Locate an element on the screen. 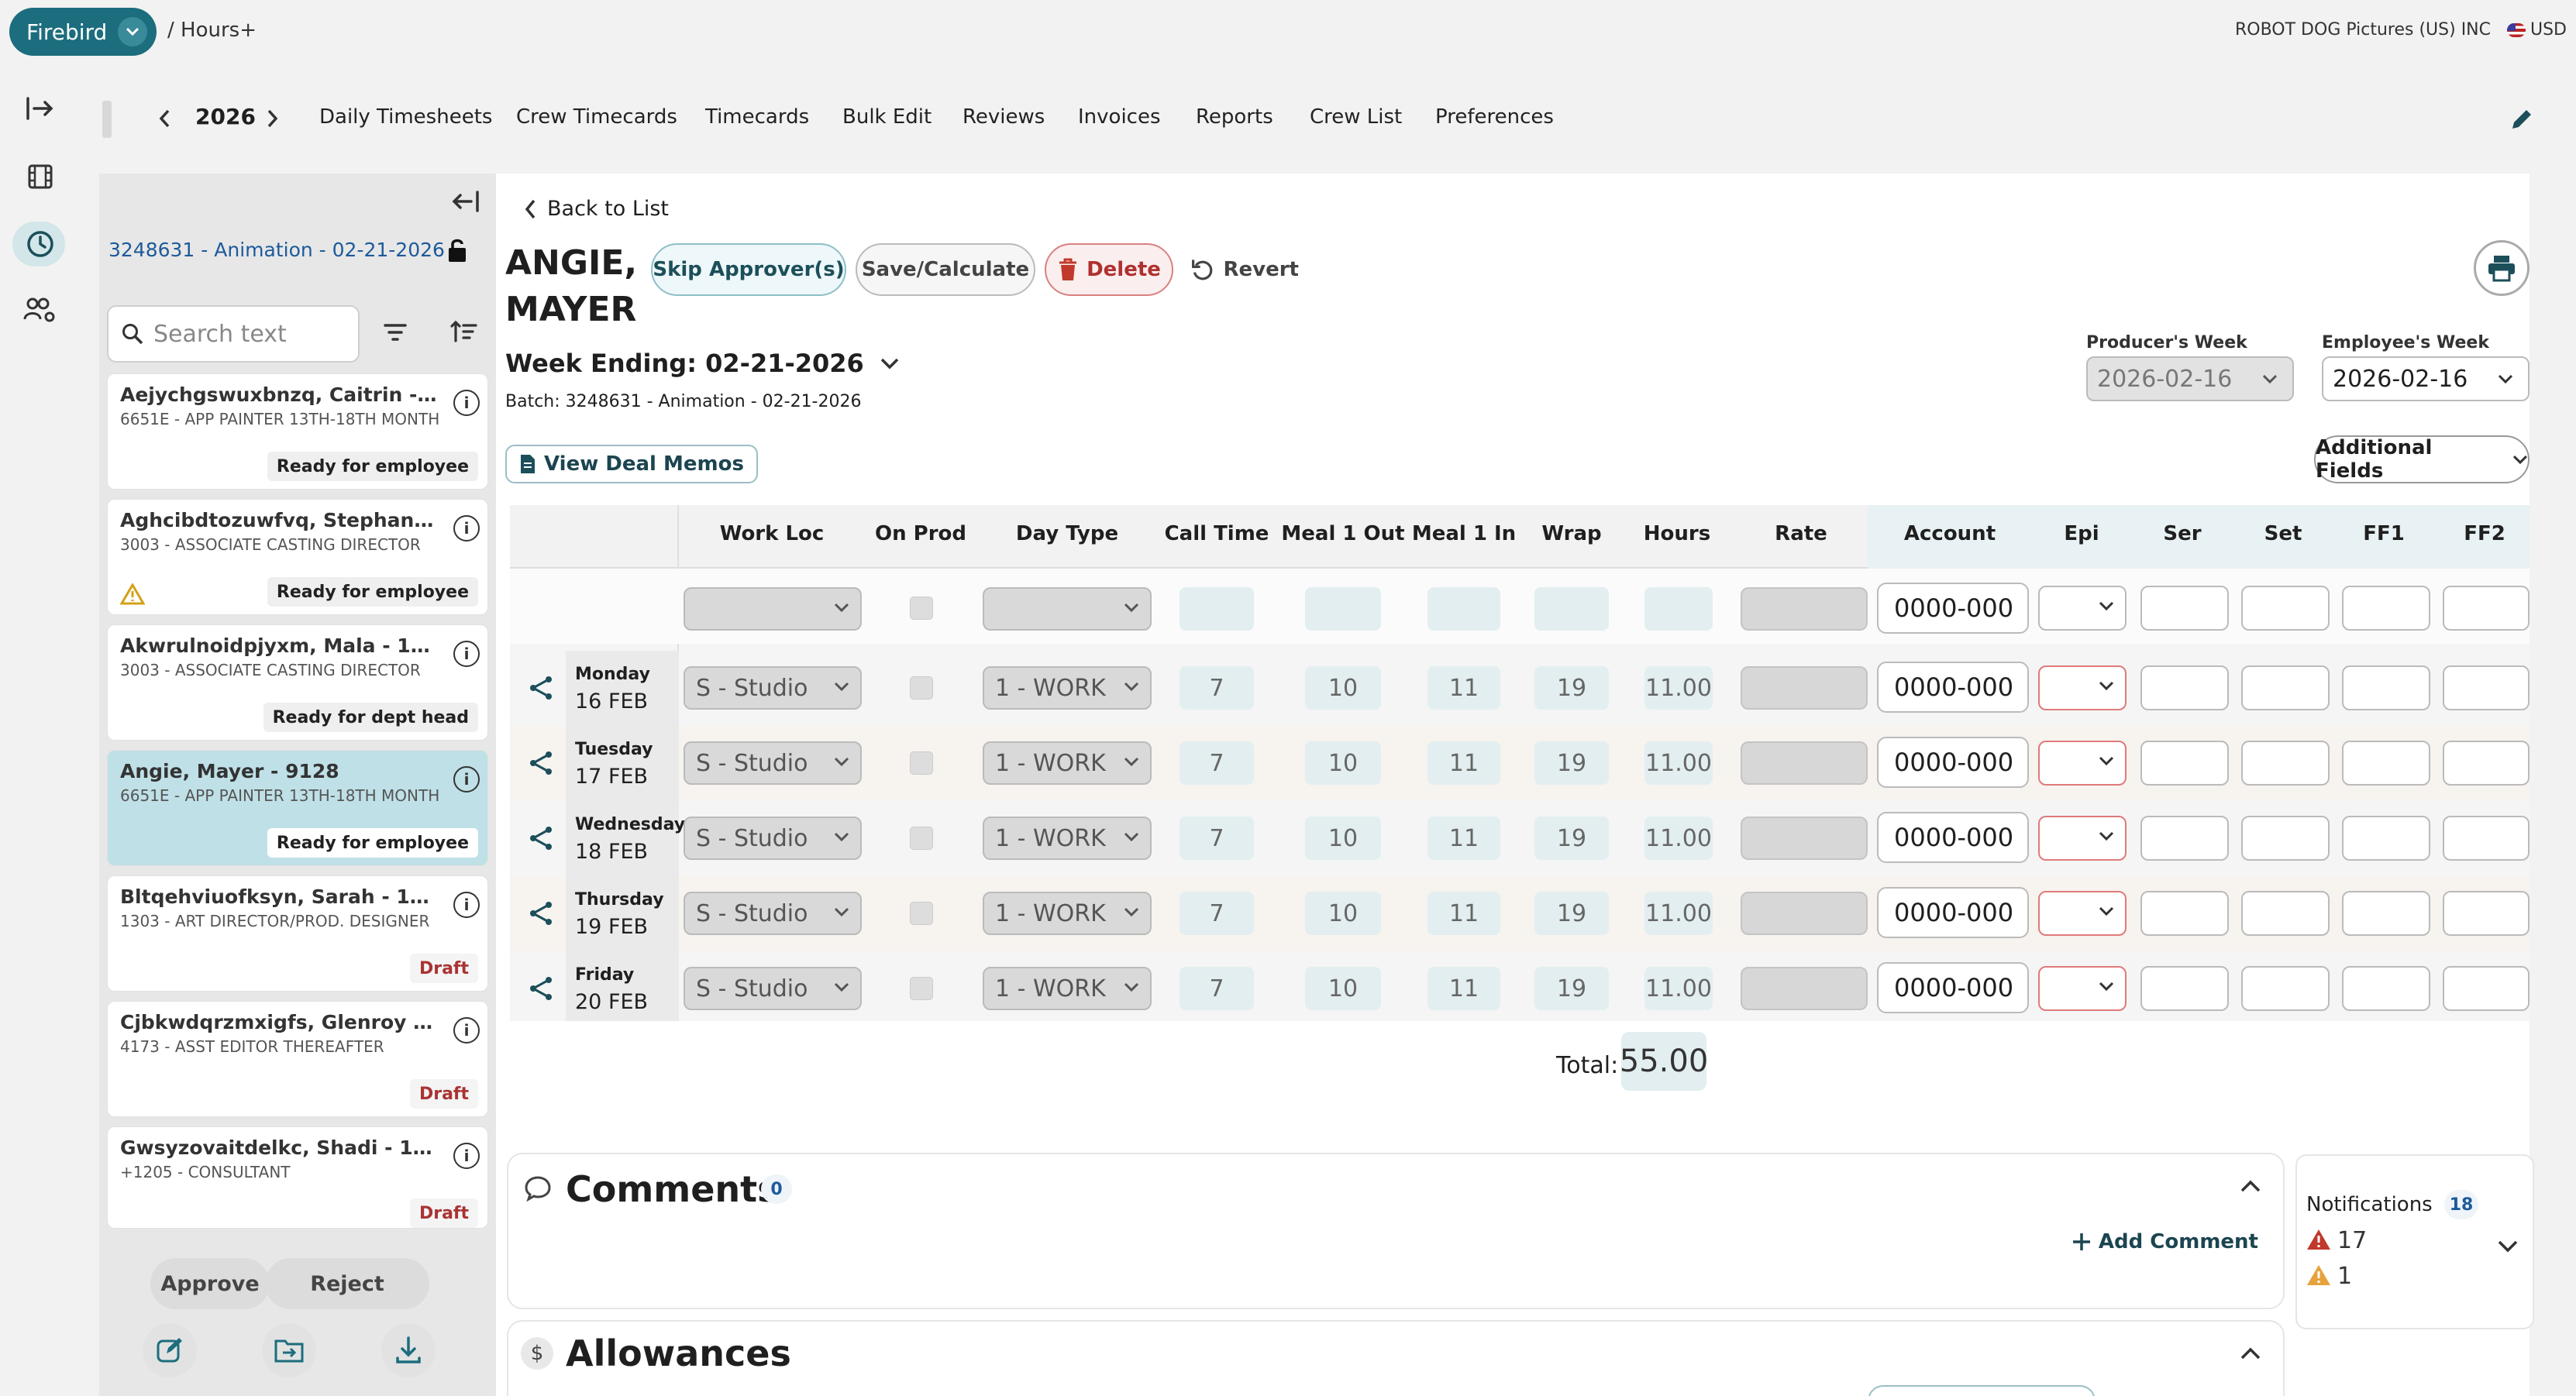  pencil-icon is located at coordinates (2522, 119).